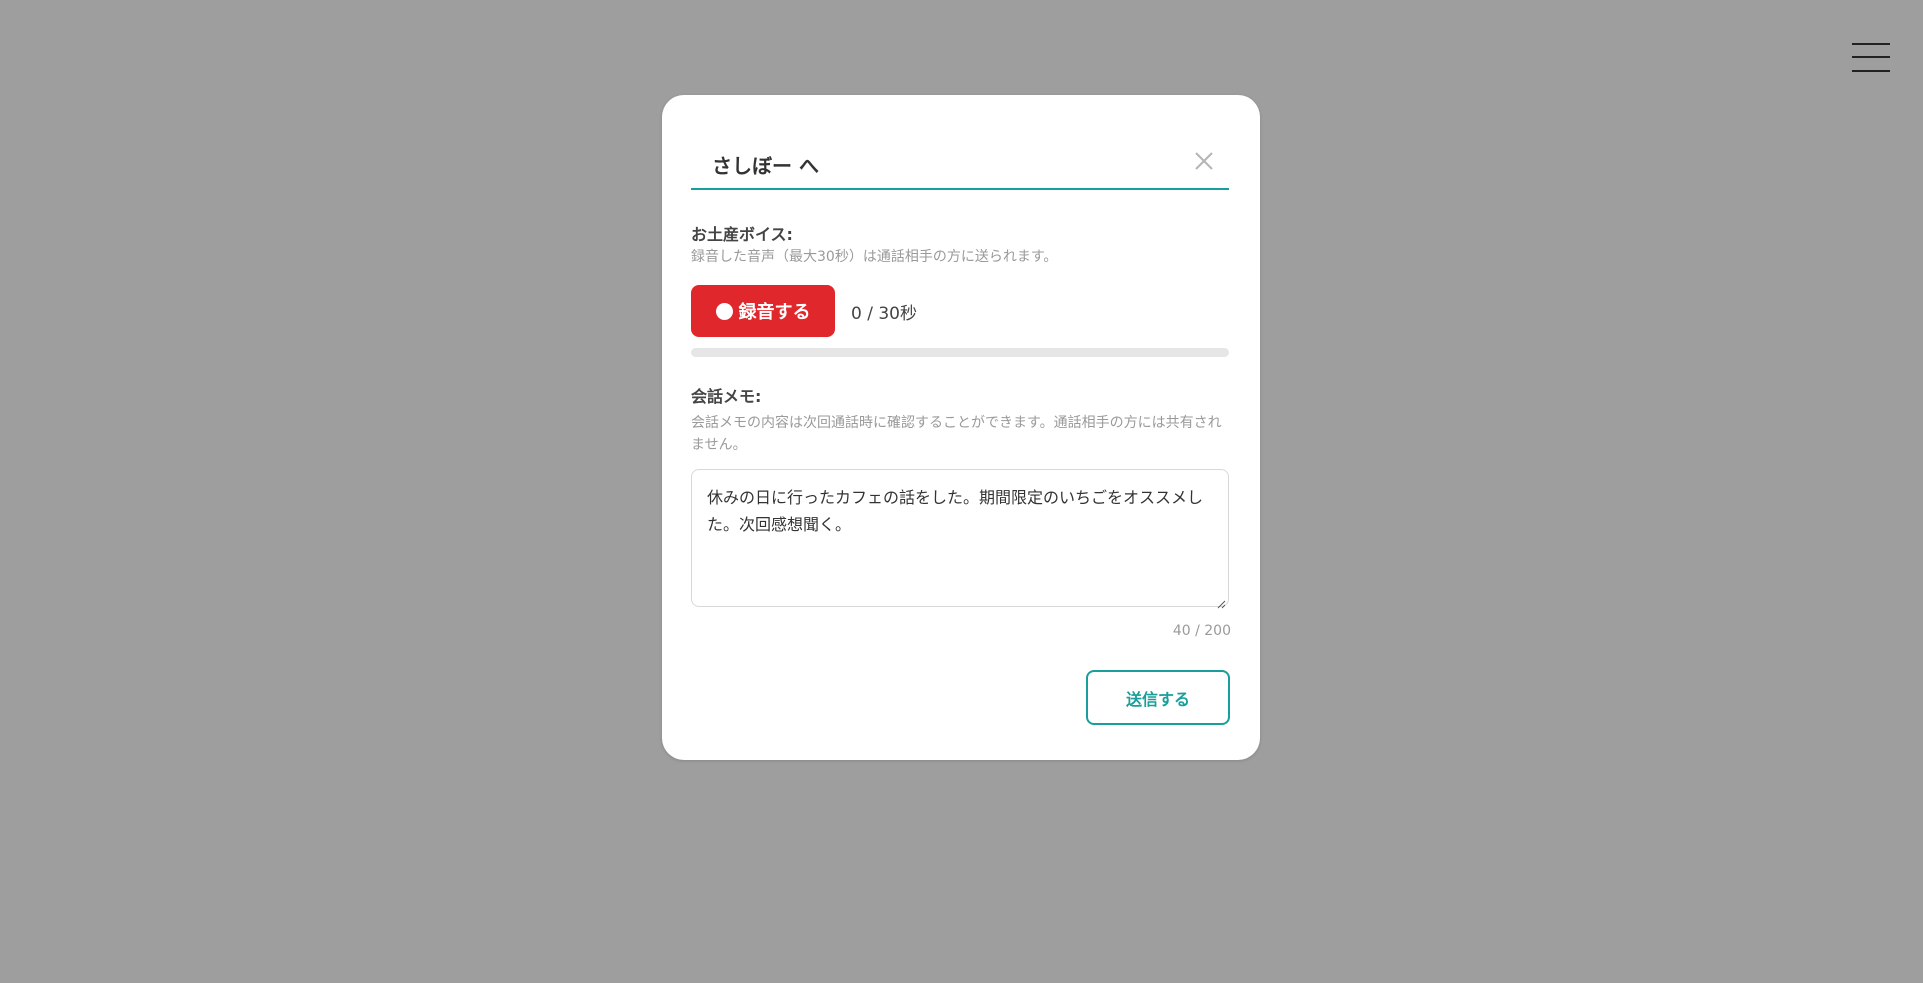 Image resolution: width=1923 pixels, height=983 pixels. What do you see at coordinates (1204, 161) in the screenshot?
I see `close-icon` at bounding box center [1204, 161].